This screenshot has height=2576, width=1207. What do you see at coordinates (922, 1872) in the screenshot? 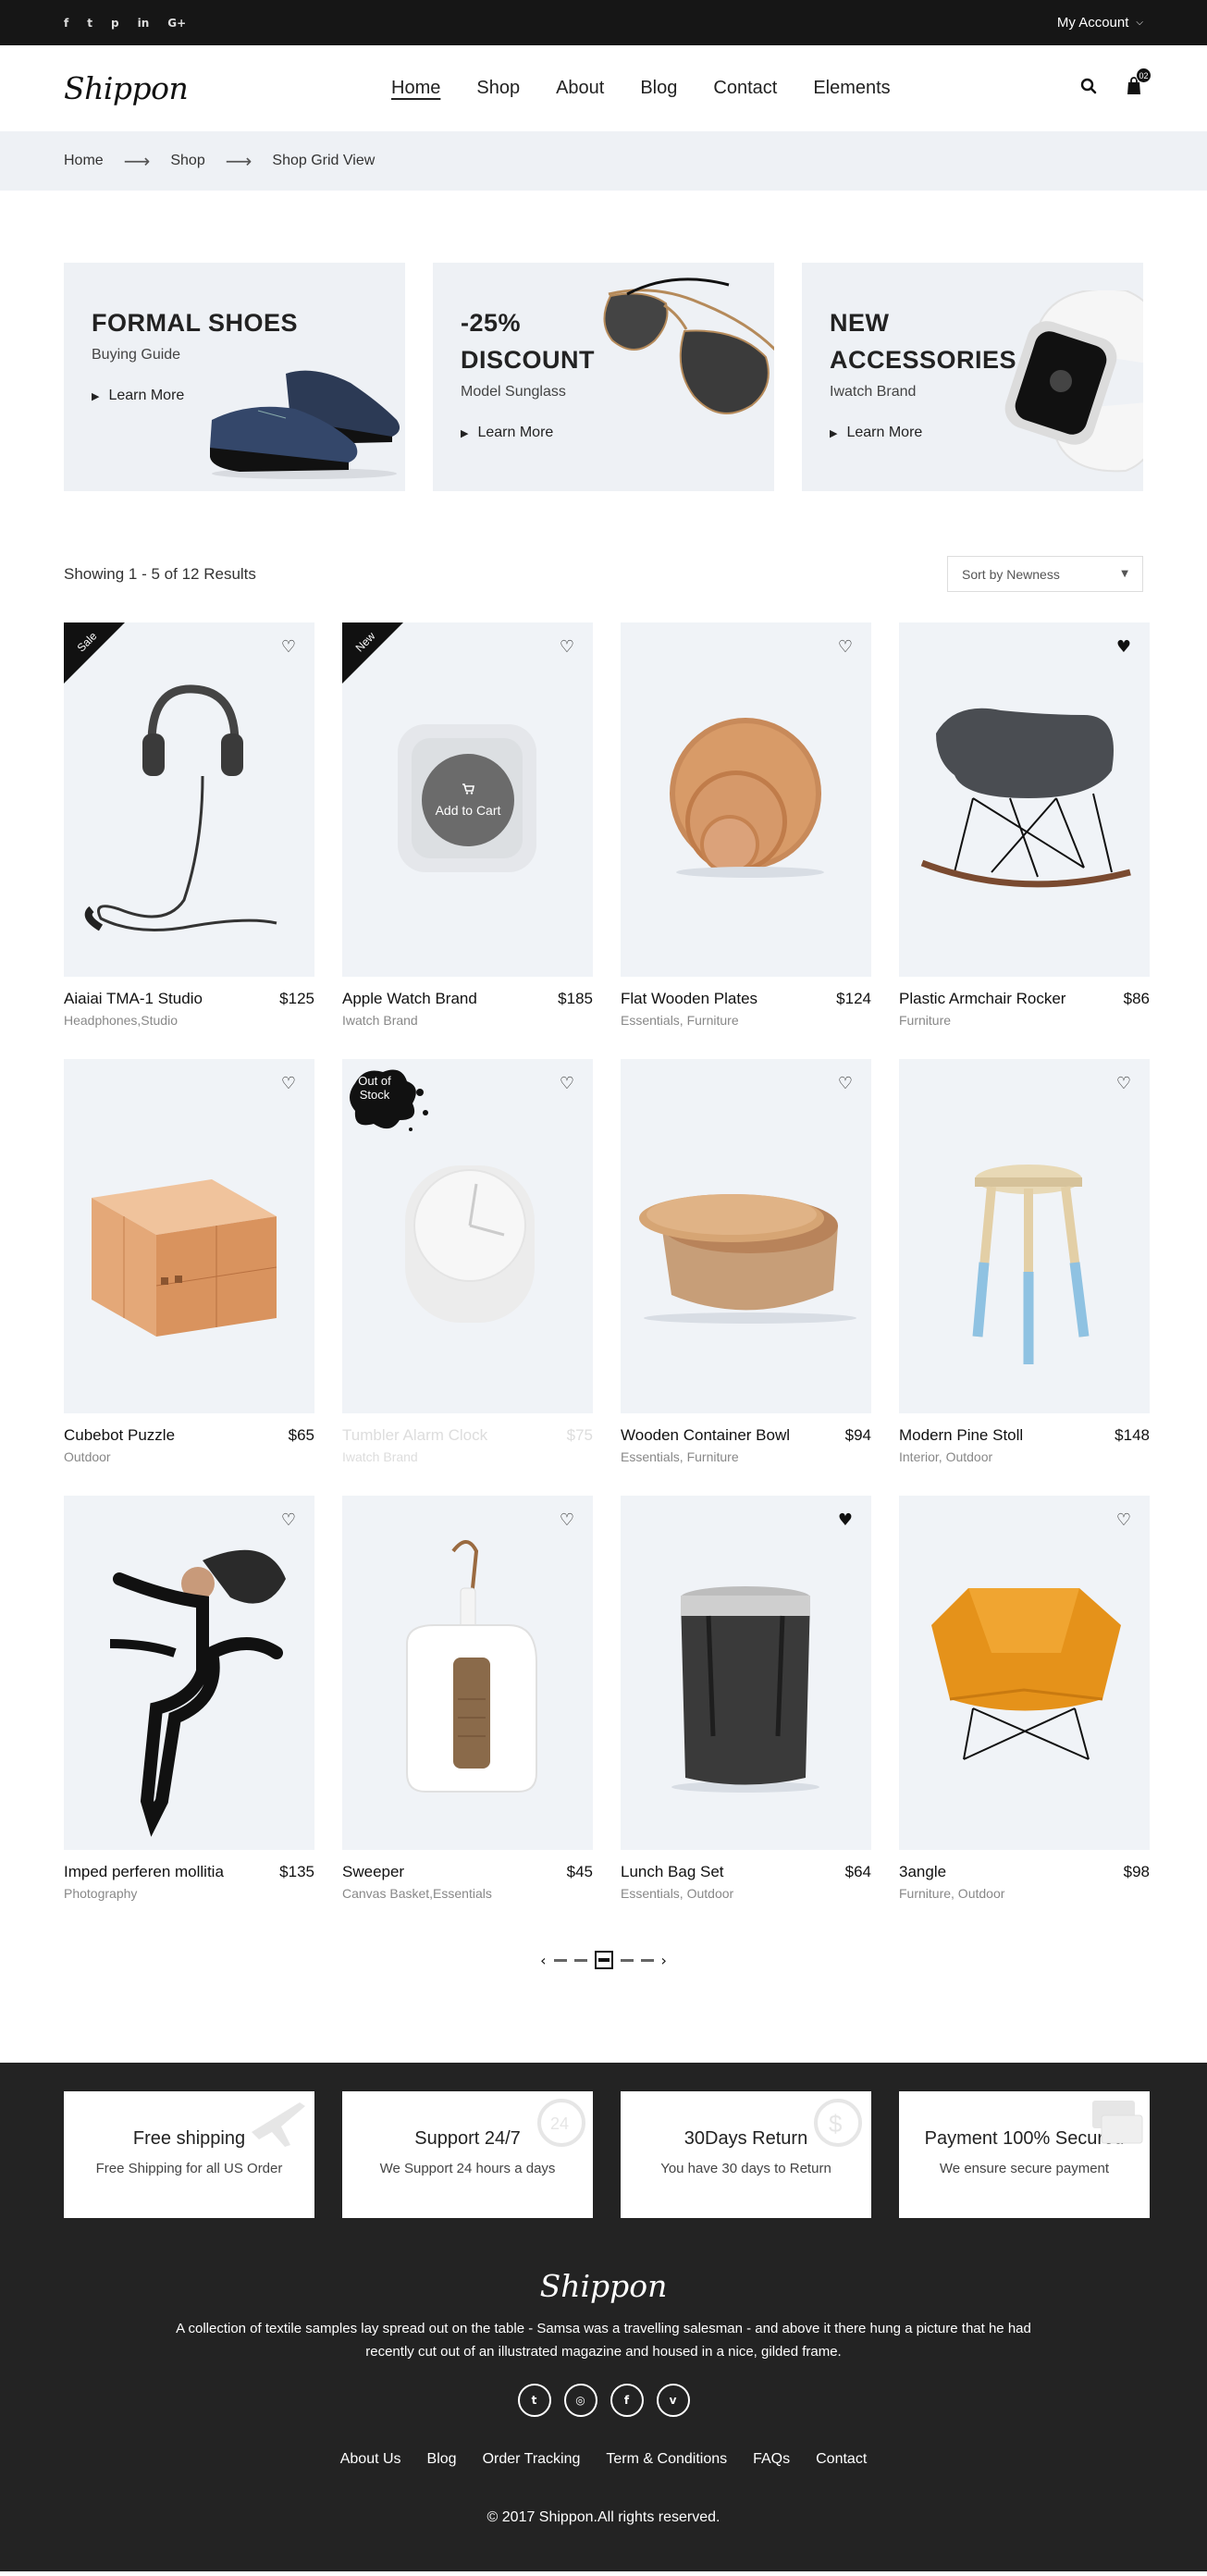
I see `product-name: 3angle` at bounding box center [922, 1872].